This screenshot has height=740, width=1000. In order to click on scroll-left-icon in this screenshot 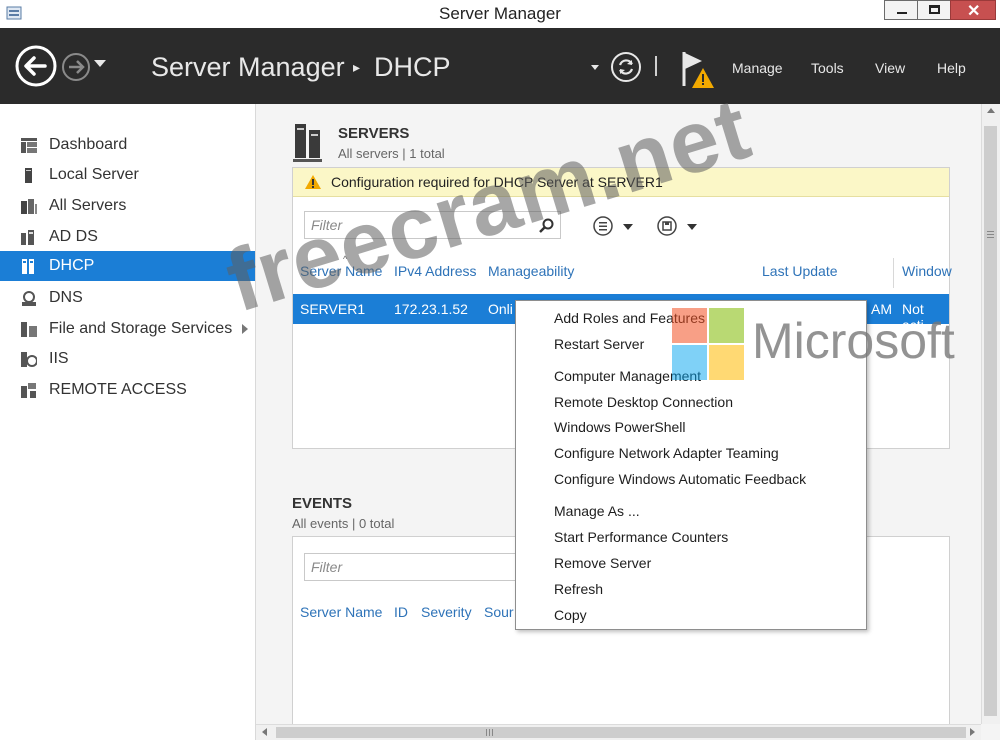, I will do `click(264, 732)`.